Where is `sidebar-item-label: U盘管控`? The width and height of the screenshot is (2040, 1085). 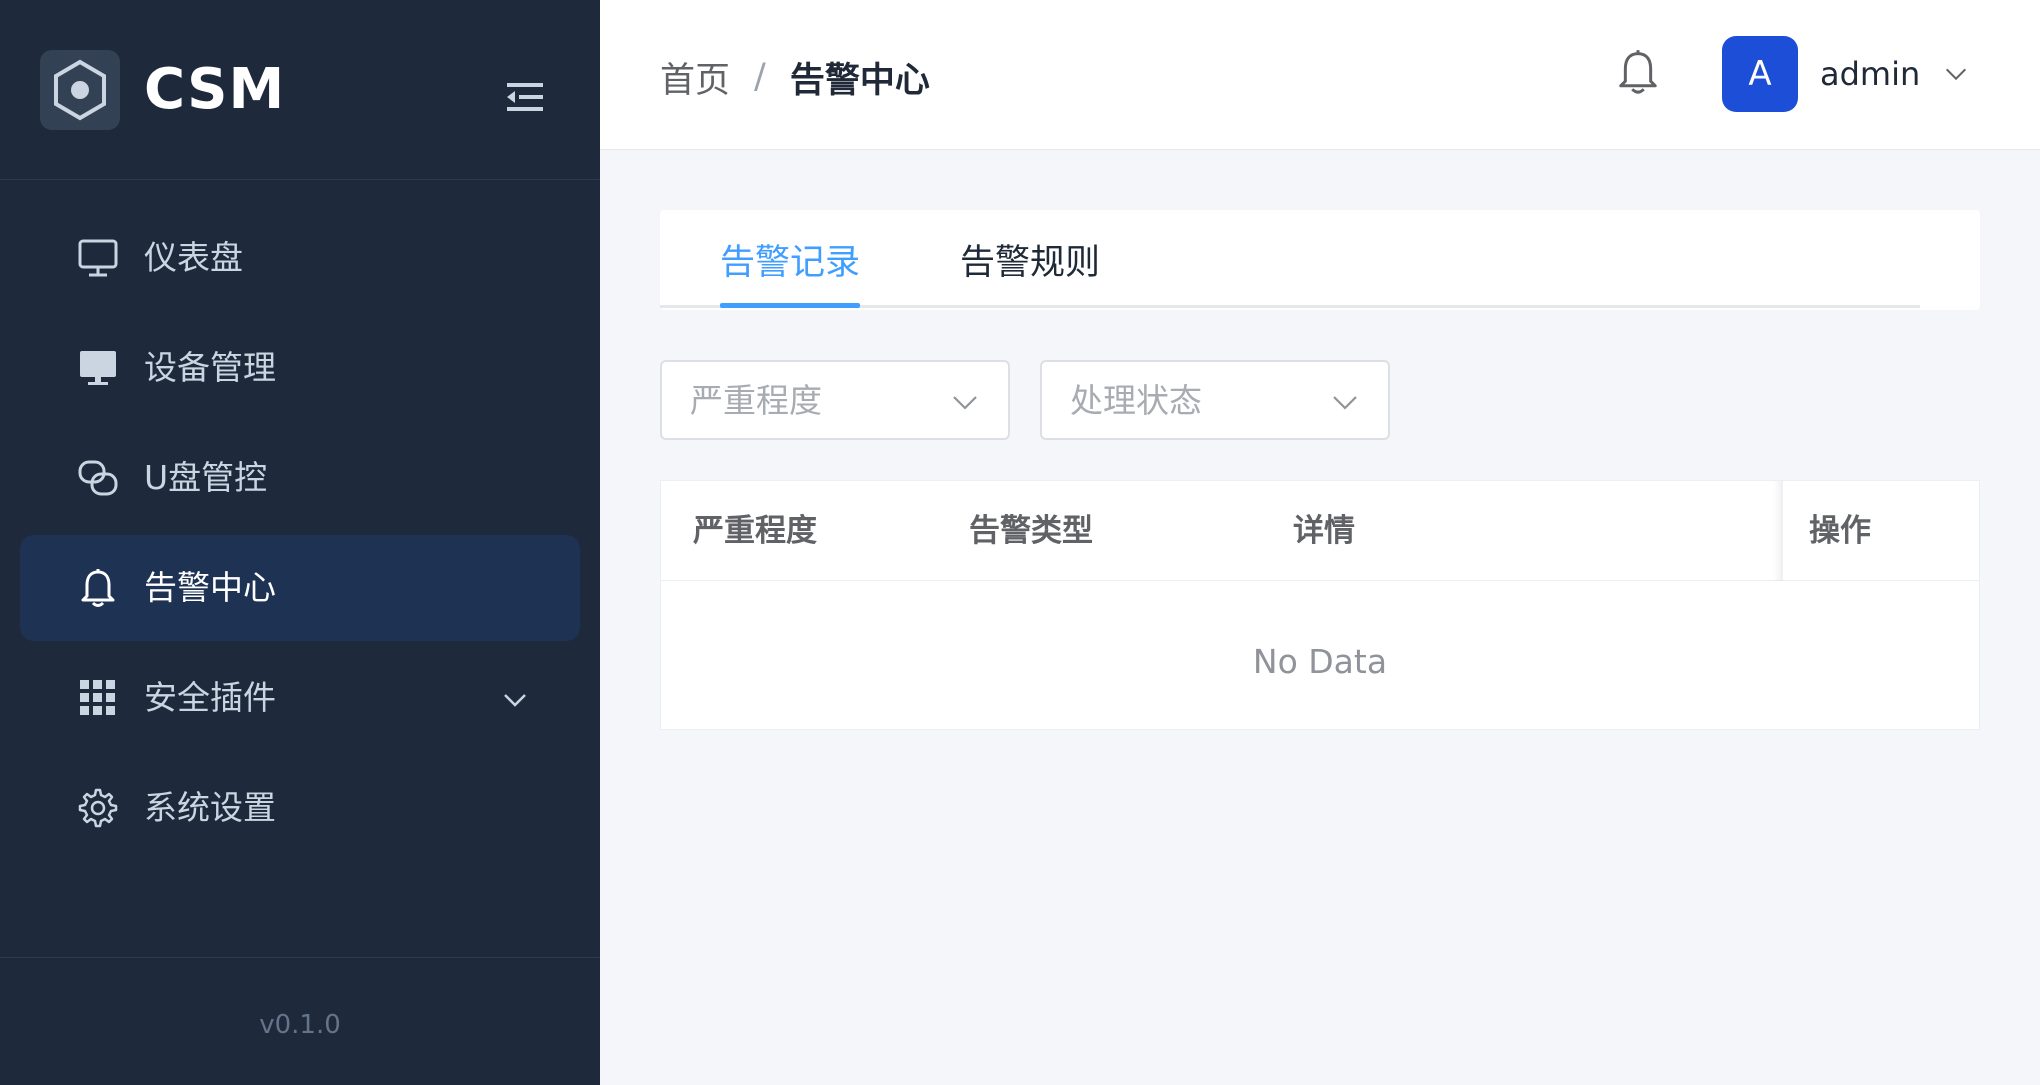 sidebar-item-label: U盘管控 is located at coordinates (206, 477).